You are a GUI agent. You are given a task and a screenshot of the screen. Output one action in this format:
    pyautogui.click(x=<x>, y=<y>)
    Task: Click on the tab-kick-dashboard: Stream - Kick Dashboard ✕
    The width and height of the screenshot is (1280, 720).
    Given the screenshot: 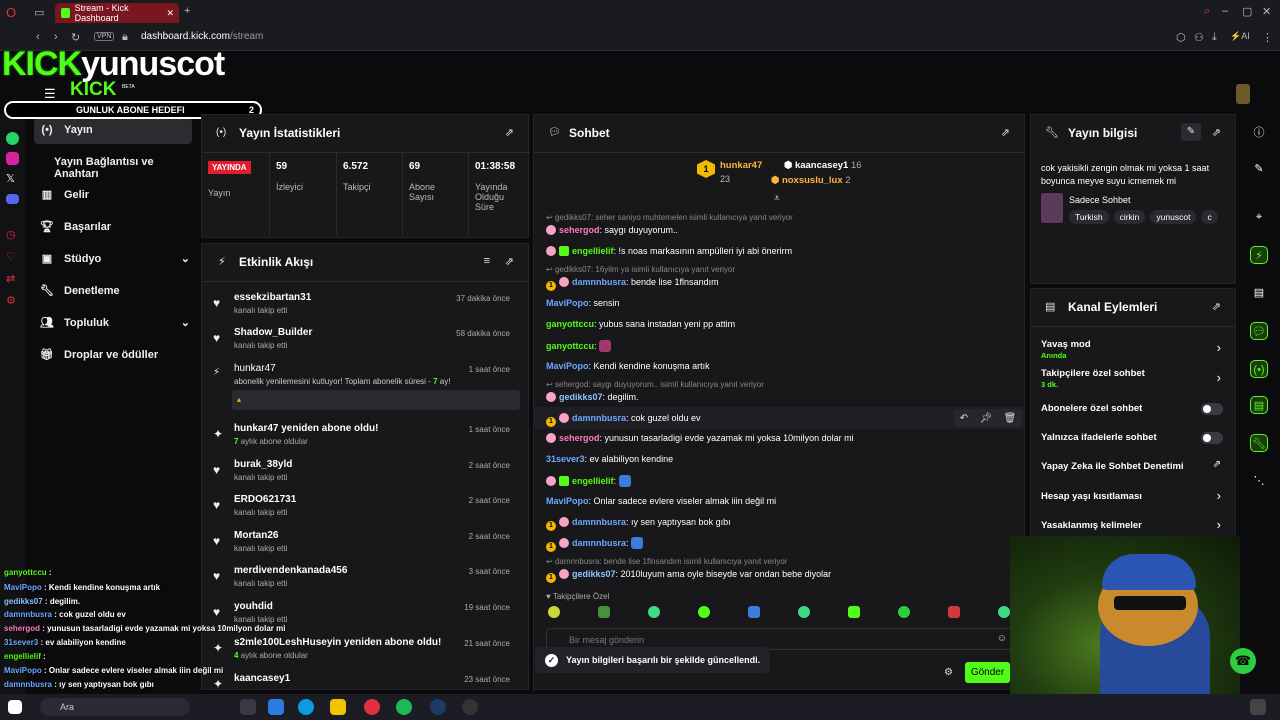 What is the action you would take?
    pyautogui.click(x=117, y=13)
    